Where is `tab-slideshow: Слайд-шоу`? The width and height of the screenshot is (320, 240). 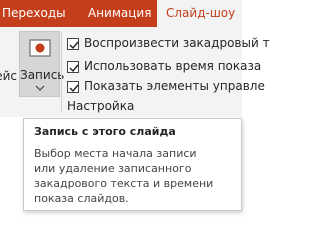
tab-slideshow: Слайд-шоу is located at coordinates (199, 13).